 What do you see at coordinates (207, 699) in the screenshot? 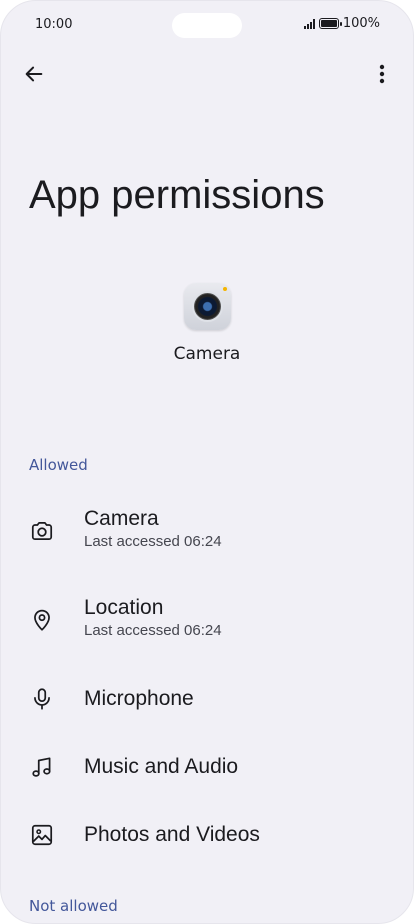
I see `permission-item-microphone: Microphone` at bounding box center [207, 699].